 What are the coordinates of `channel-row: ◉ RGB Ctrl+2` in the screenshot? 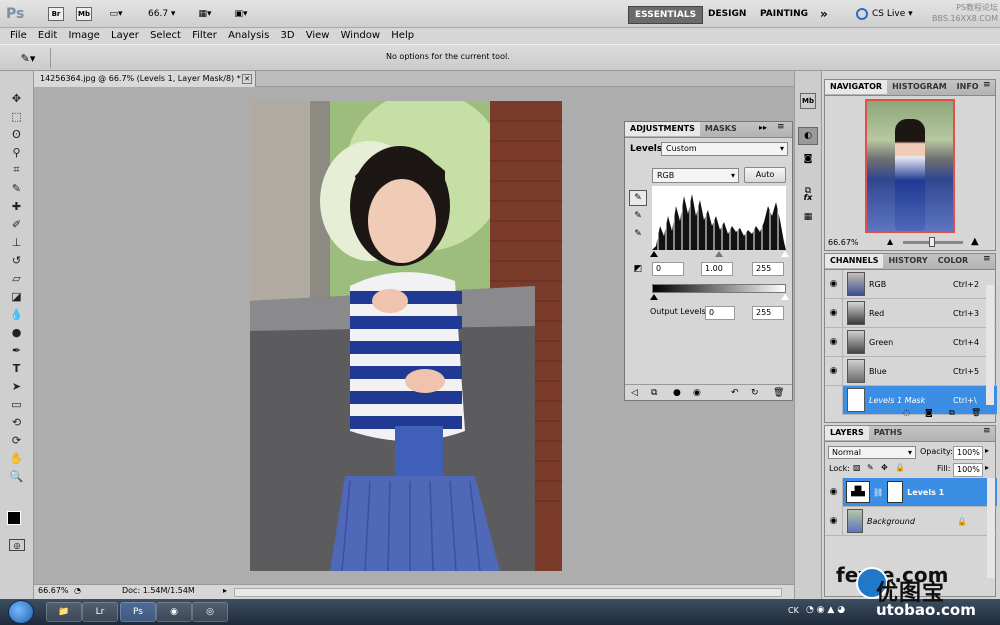 It's located at (911, 284).